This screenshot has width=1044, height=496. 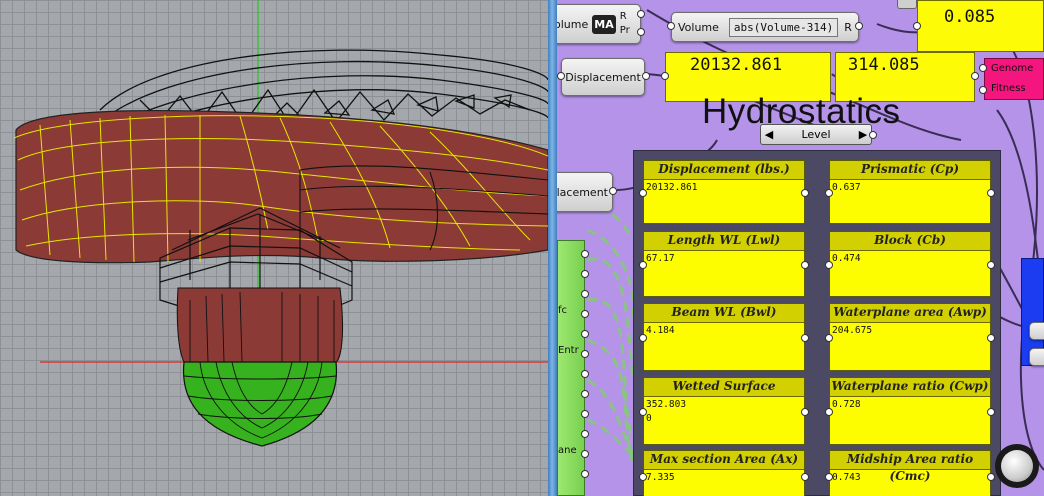 I want to click on stat-value: 20132.861, so click(x=672, y=187).